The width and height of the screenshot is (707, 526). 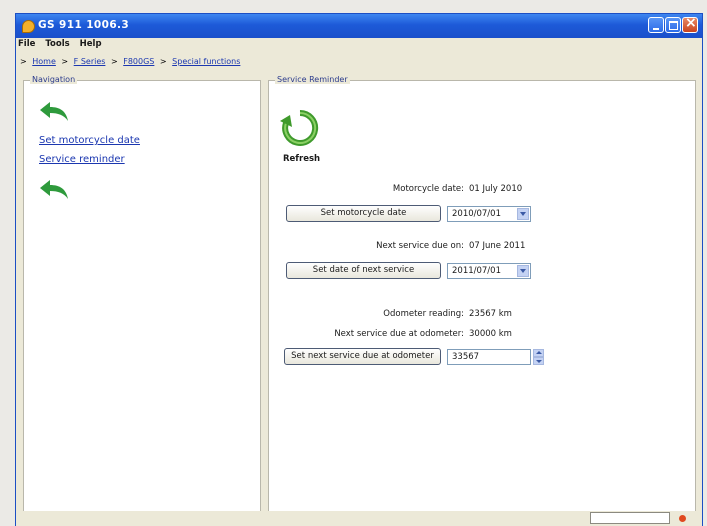 I want to click on set-next-service-date-button: Set date of next service, so click(x=363, y=270).